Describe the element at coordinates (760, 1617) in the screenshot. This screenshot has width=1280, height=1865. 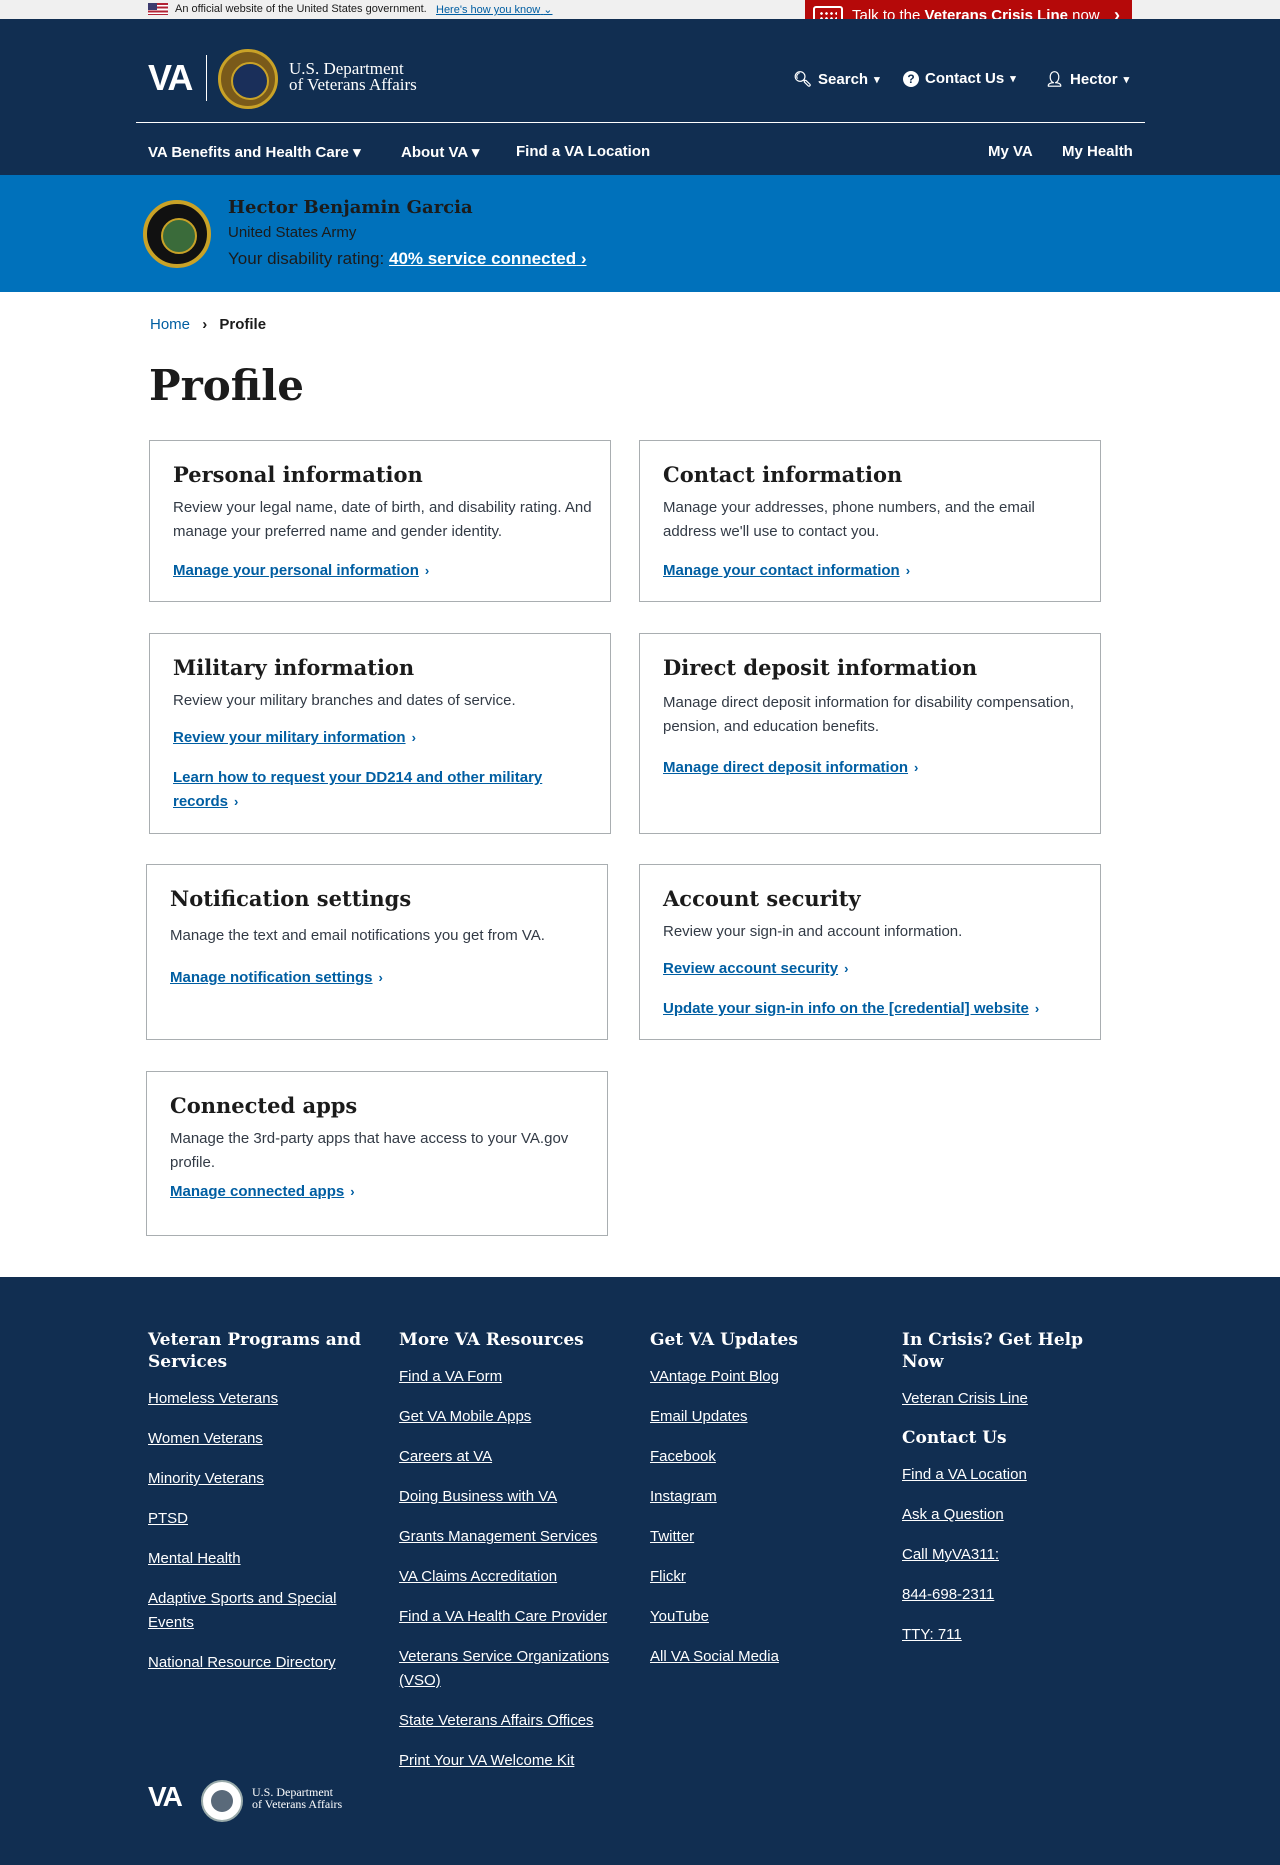
I see `footer-link: YouTube` at that location.